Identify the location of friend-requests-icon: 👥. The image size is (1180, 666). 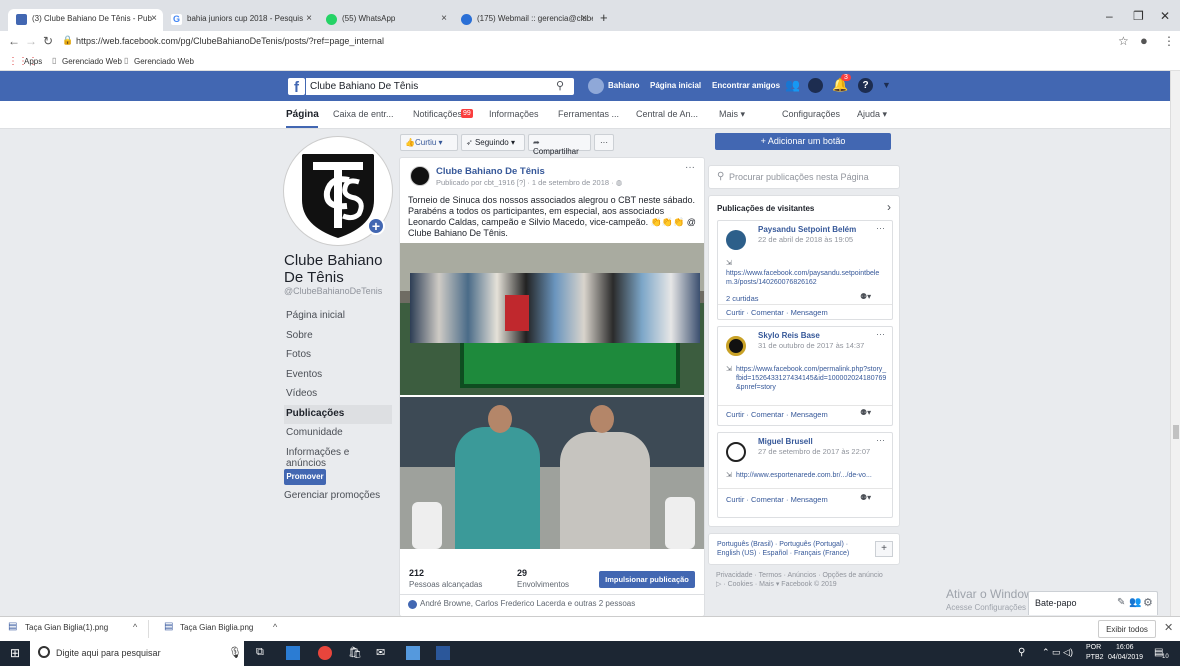
(792, 85).